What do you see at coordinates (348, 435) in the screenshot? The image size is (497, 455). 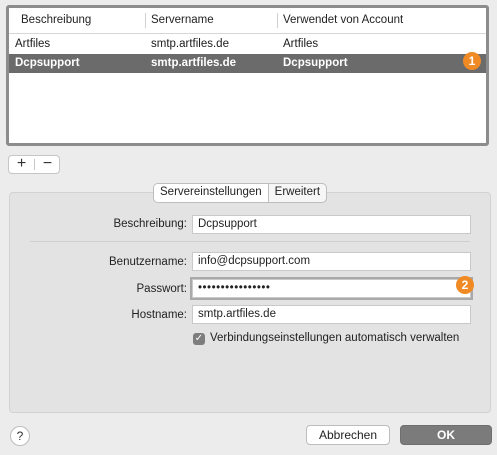 I see `cancel-button: Abbrechen` at bounding box center [348, 435].